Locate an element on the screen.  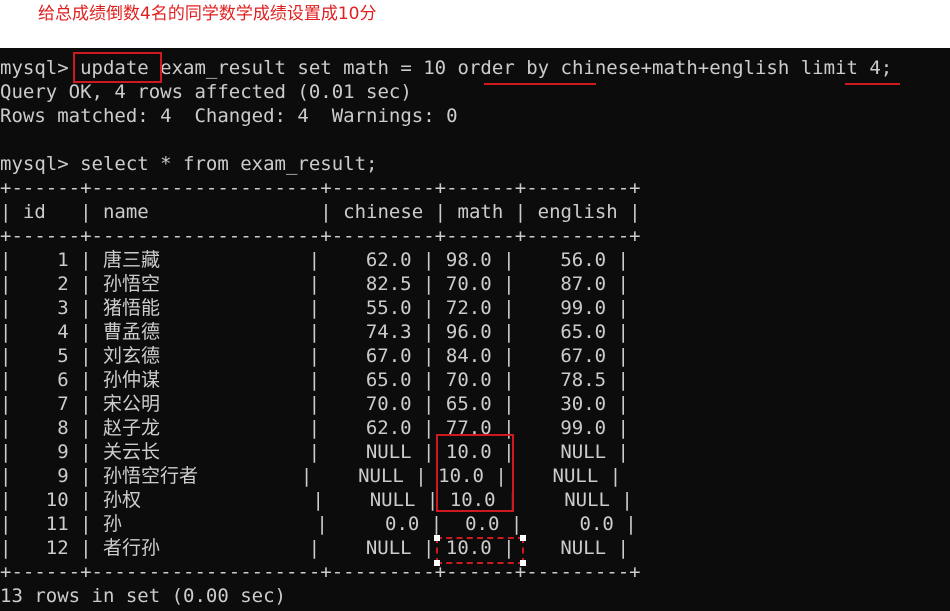
table-row: | 6 | 孙仲谋 | 65.0 | 70.0 | 78.5 | is located at coordinates (314, 380).